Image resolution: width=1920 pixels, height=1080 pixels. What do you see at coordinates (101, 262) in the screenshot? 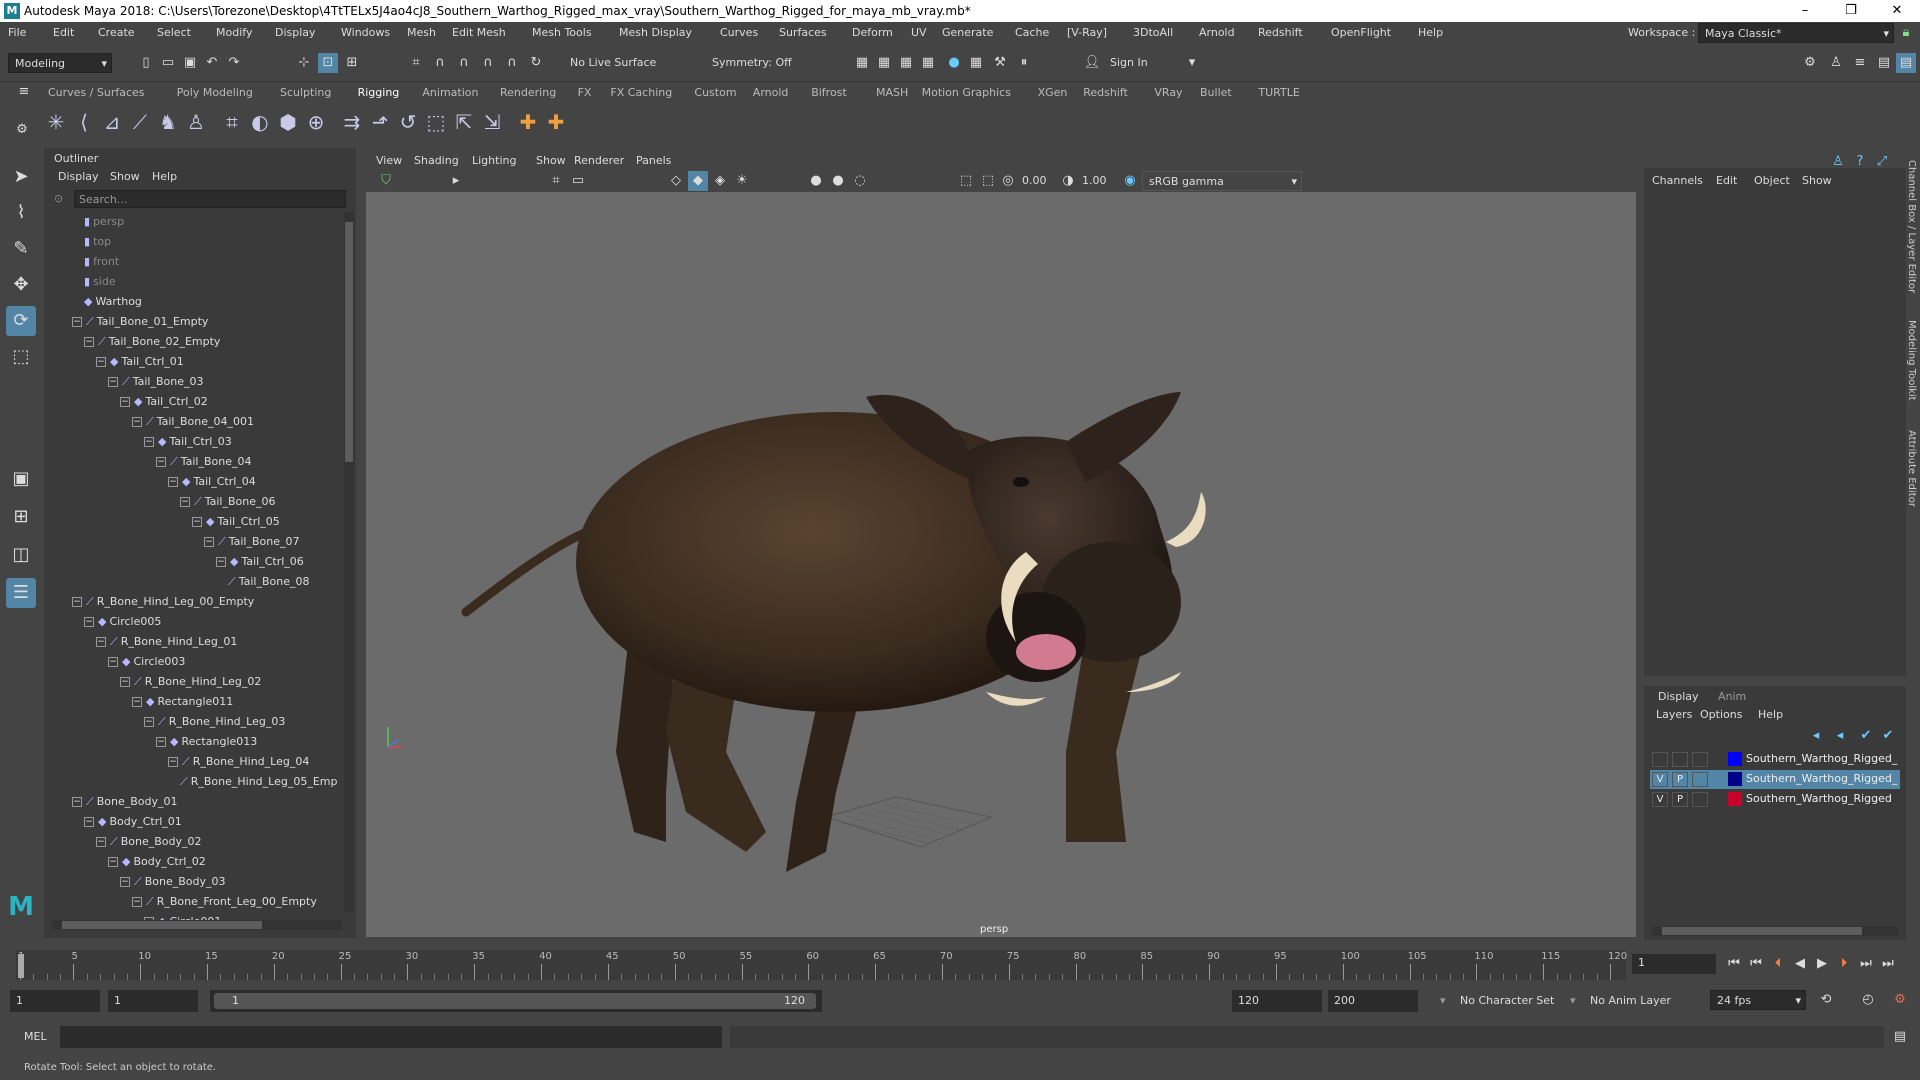
I see `outliner-item: ▮ front` at bounding box center [101, 262].